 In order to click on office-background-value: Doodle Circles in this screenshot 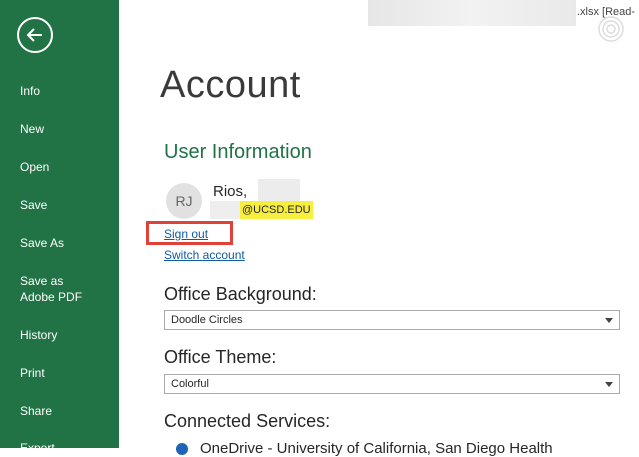, I will do `click(207, 320)`.